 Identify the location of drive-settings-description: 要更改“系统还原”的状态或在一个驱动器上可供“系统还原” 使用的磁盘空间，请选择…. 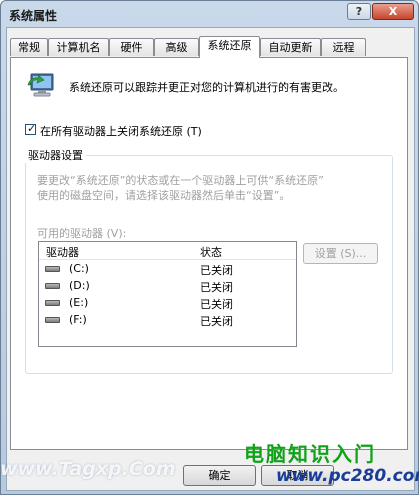
(180, 188).